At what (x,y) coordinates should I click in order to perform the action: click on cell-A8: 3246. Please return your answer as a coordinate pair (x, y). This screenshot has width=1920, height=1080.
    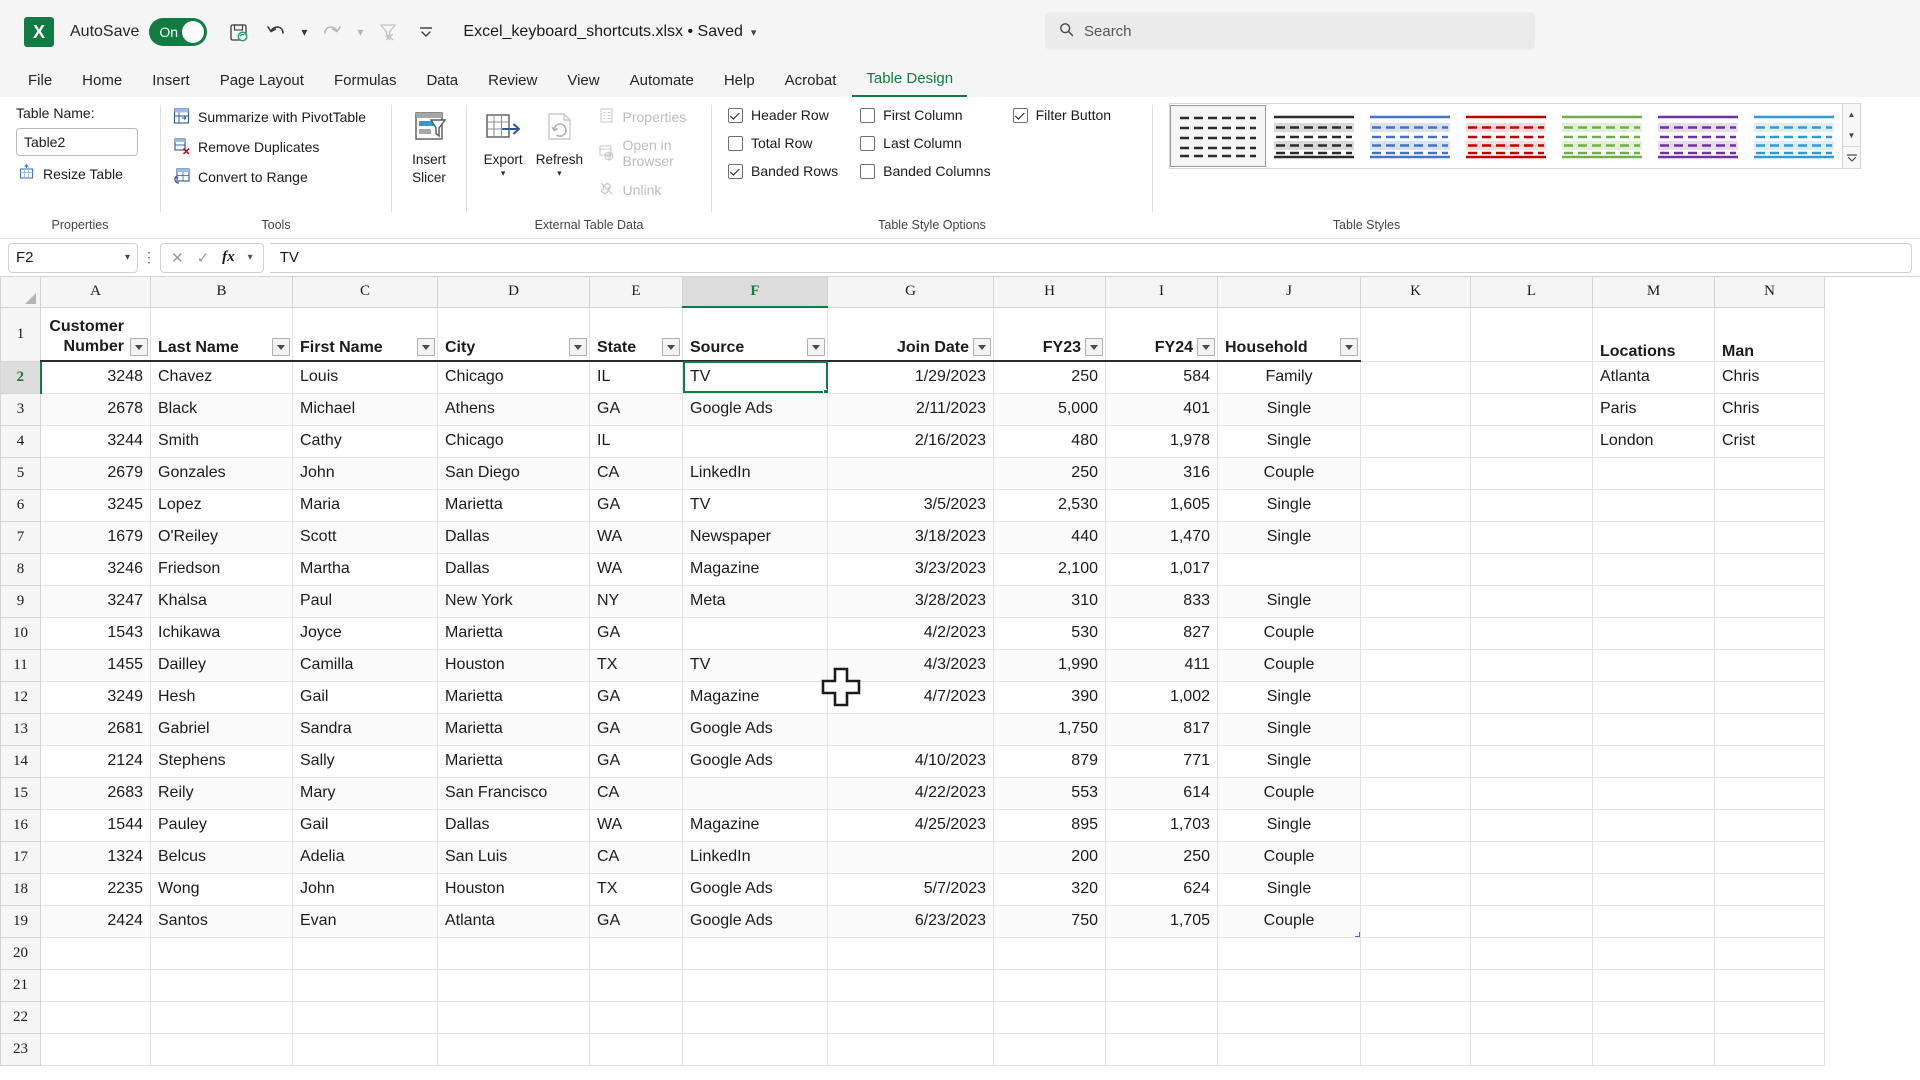
    Looking at the image, I should click on (95, 569).